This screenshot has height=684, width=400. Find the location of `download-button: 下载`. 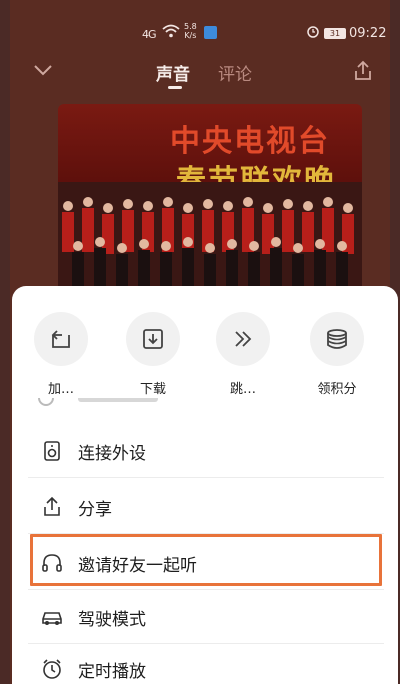

download-button: 下载 is located at coordinates (153, 354).